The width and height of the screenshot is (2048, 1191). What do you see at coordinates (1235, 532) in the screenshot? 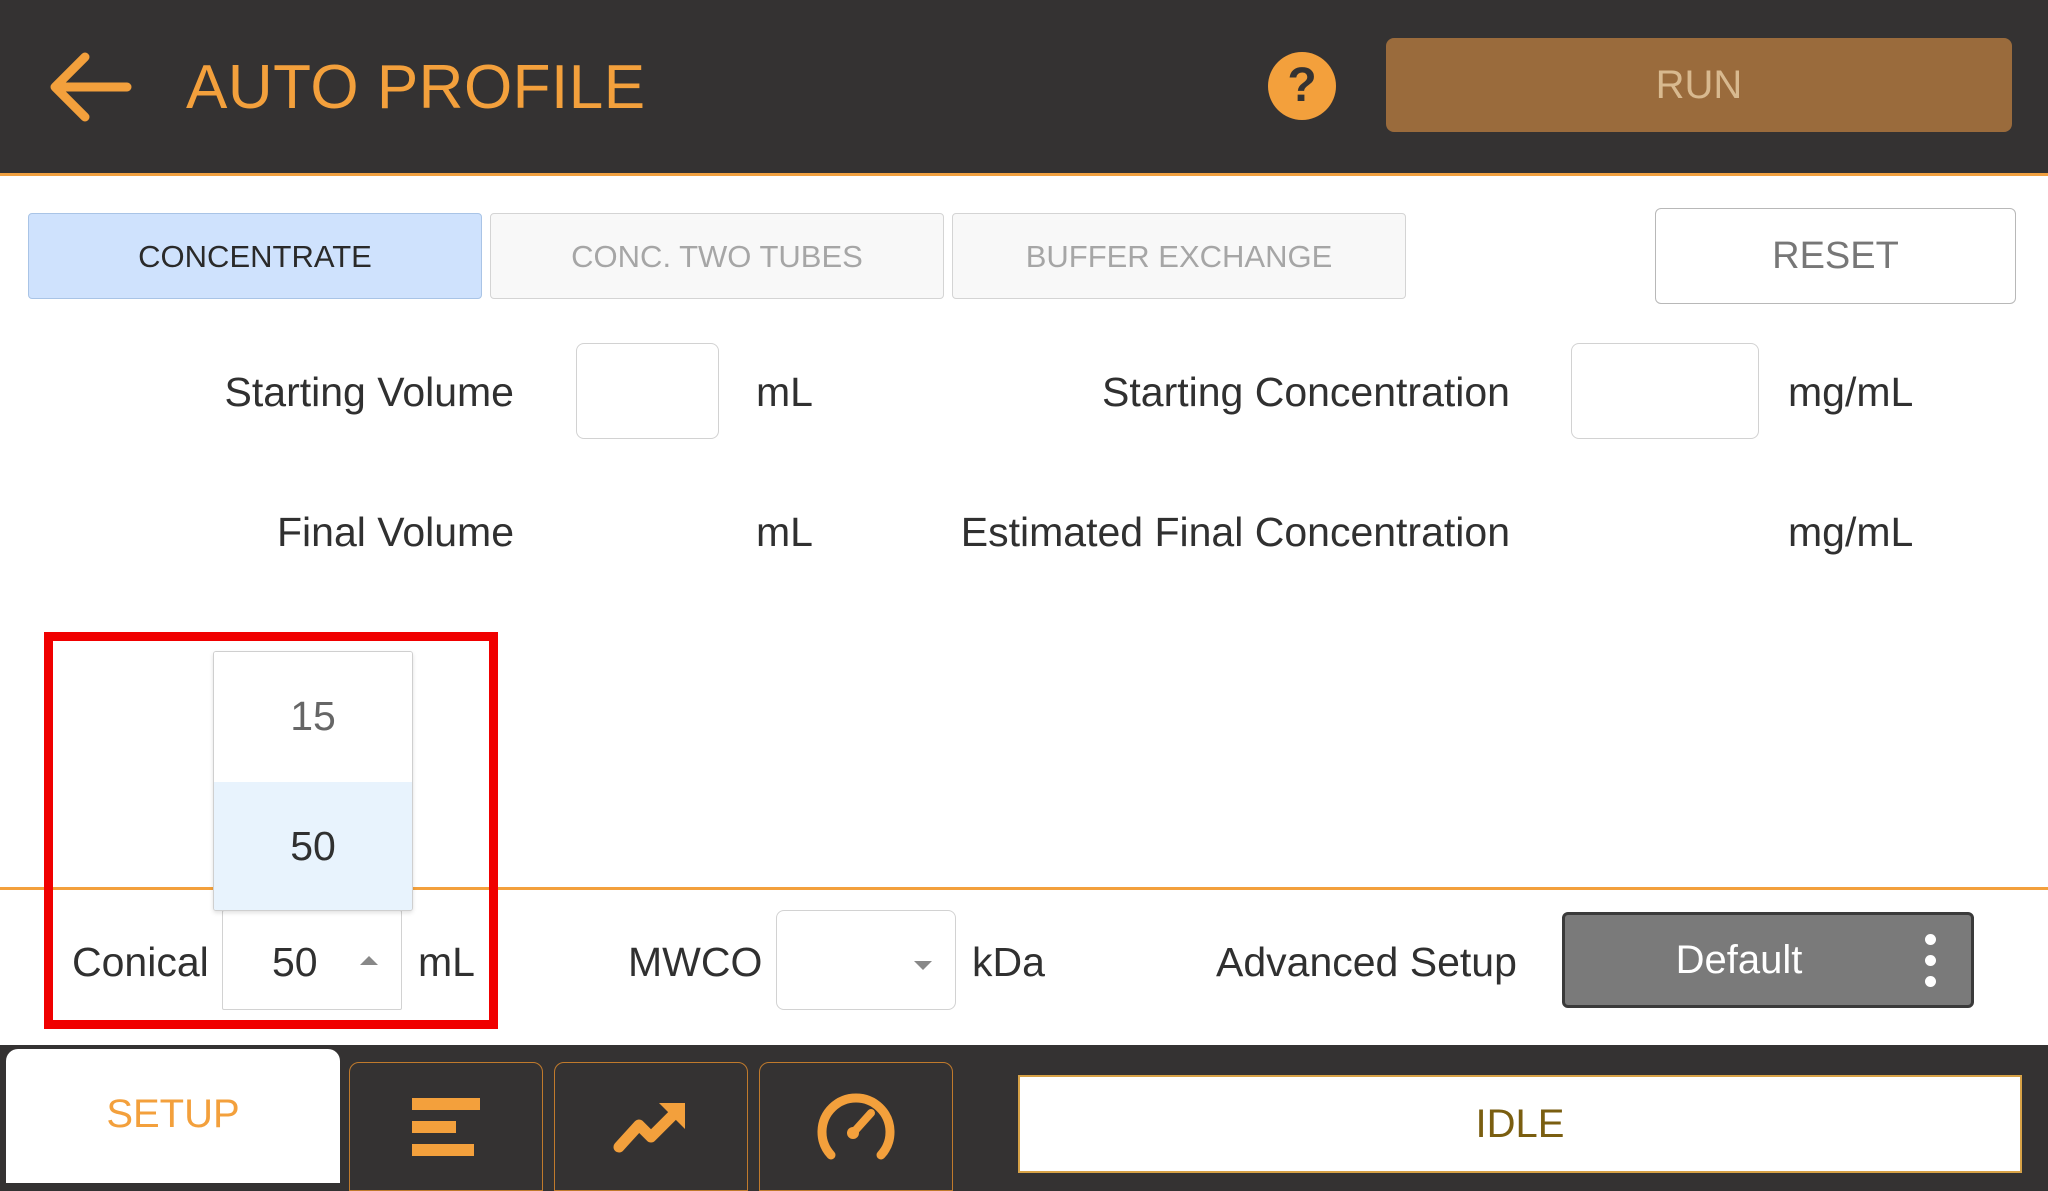
I see `estimated-final-concentration-label: Estimated Final Concentration` at bounding box center [1235, 532].